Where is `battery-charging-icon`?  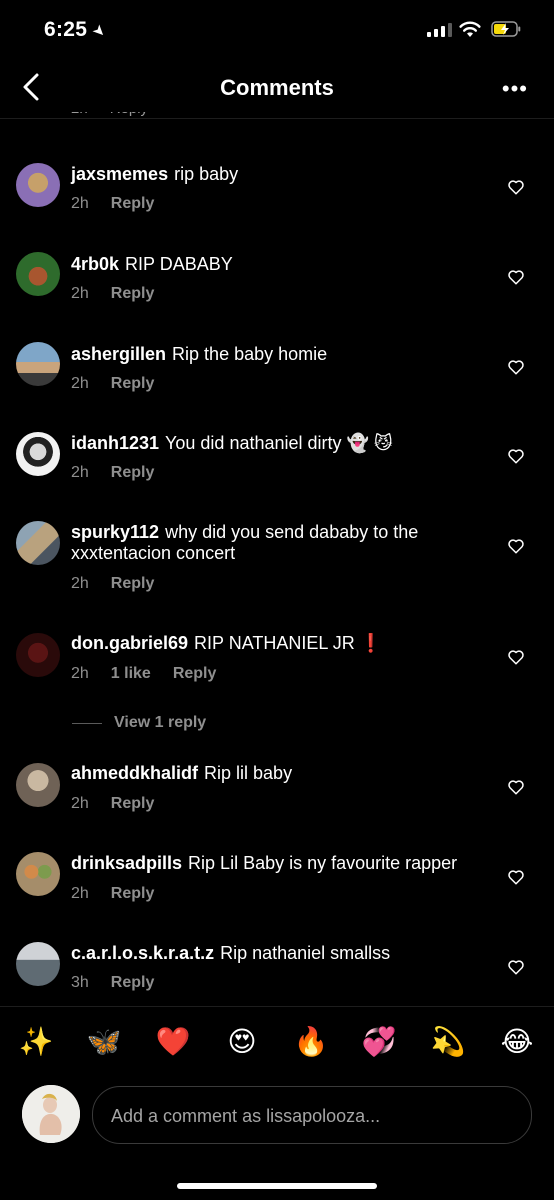
battery-charging-icon is located at coordinates (506, 29).